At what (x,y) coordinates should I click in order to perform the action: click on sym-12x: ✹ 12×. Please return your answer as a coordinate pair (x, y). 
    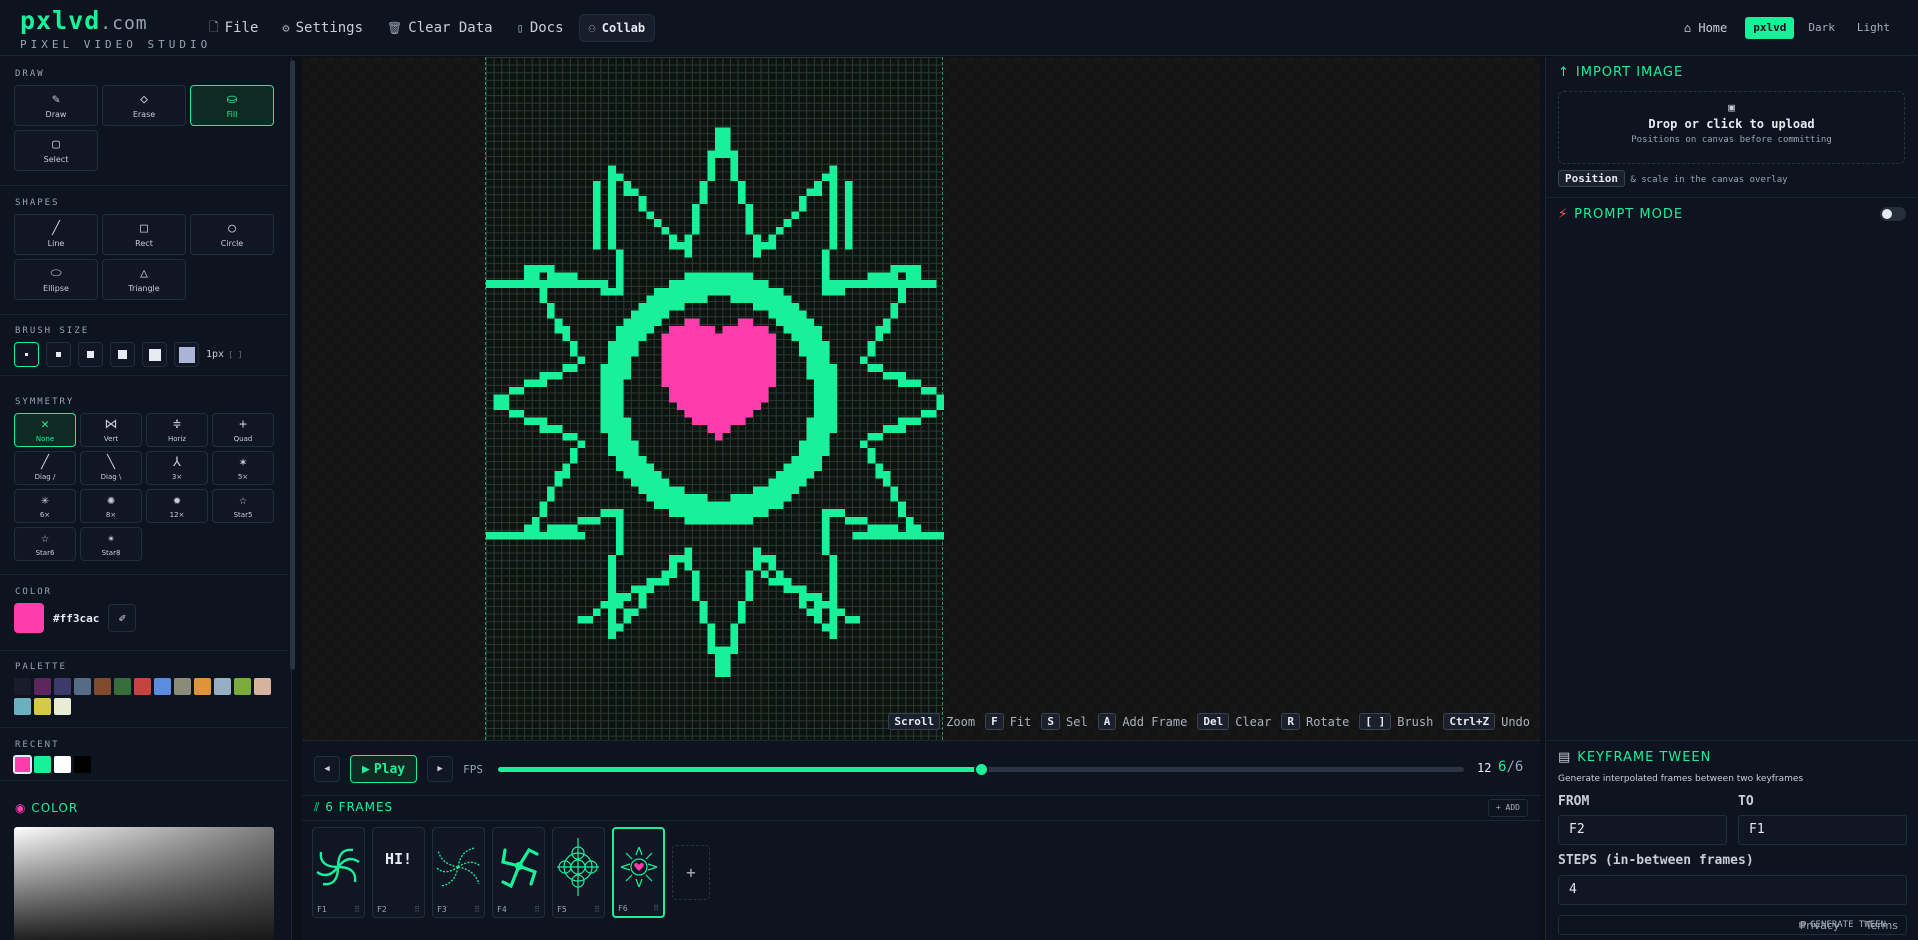
    Looking at the image, I should click on (177, 506).